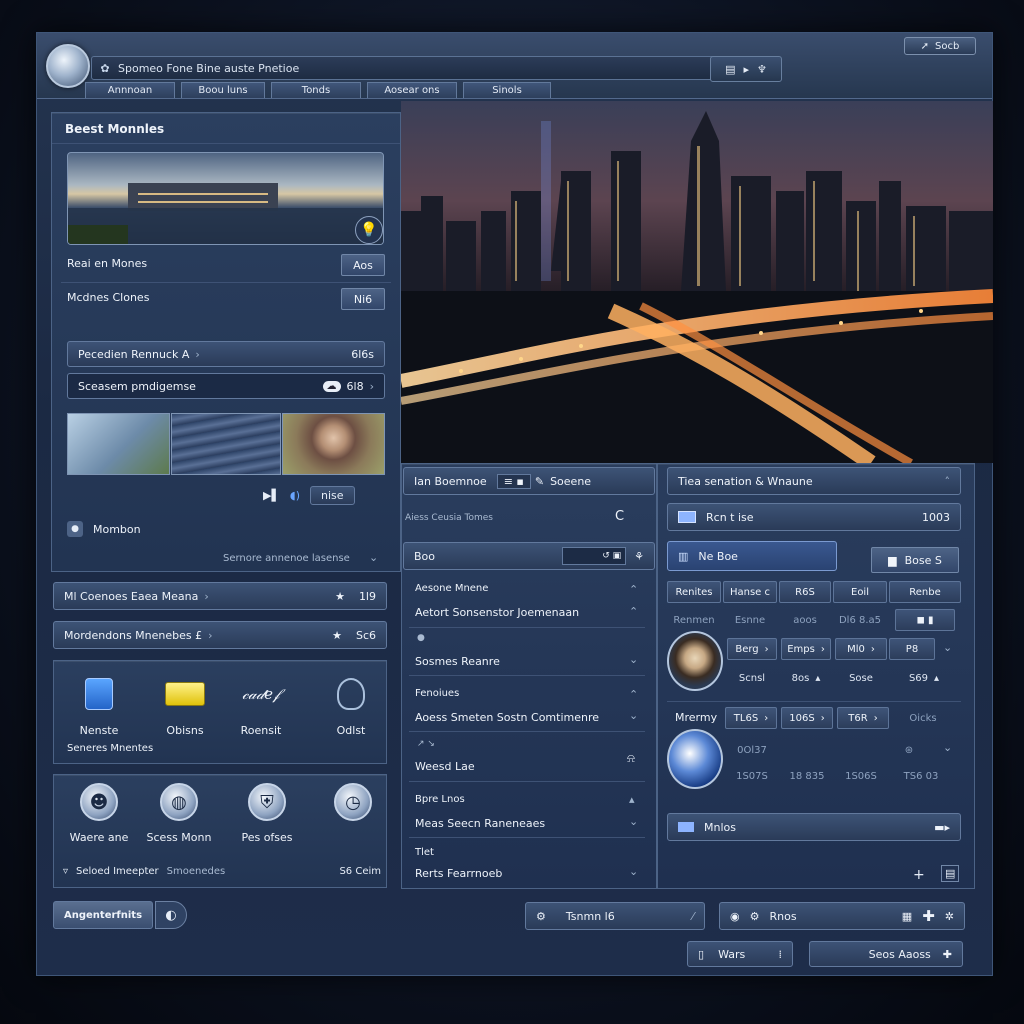 This screenshot has height=1024, width=1024. I want to click on field-1: Pecedien Rennuck A › 6l6s, so click(226, 354).